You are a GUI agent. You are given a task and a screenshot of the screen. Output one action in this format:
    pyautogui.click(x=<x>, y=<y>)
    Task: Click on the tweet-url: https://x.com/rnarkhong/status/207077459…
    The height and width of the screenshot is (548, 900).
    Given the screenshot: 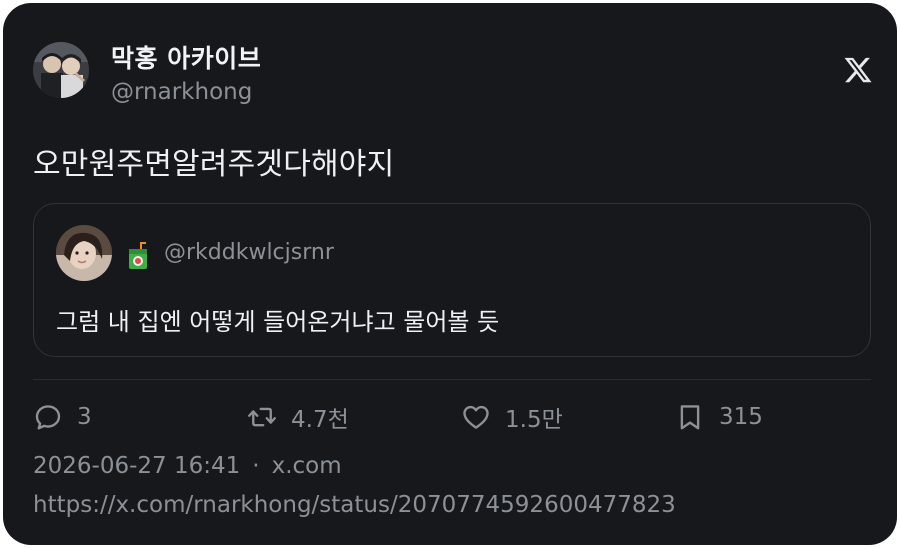 What is the action you would take?
    pyautogui.click(x=354, y=505)
    